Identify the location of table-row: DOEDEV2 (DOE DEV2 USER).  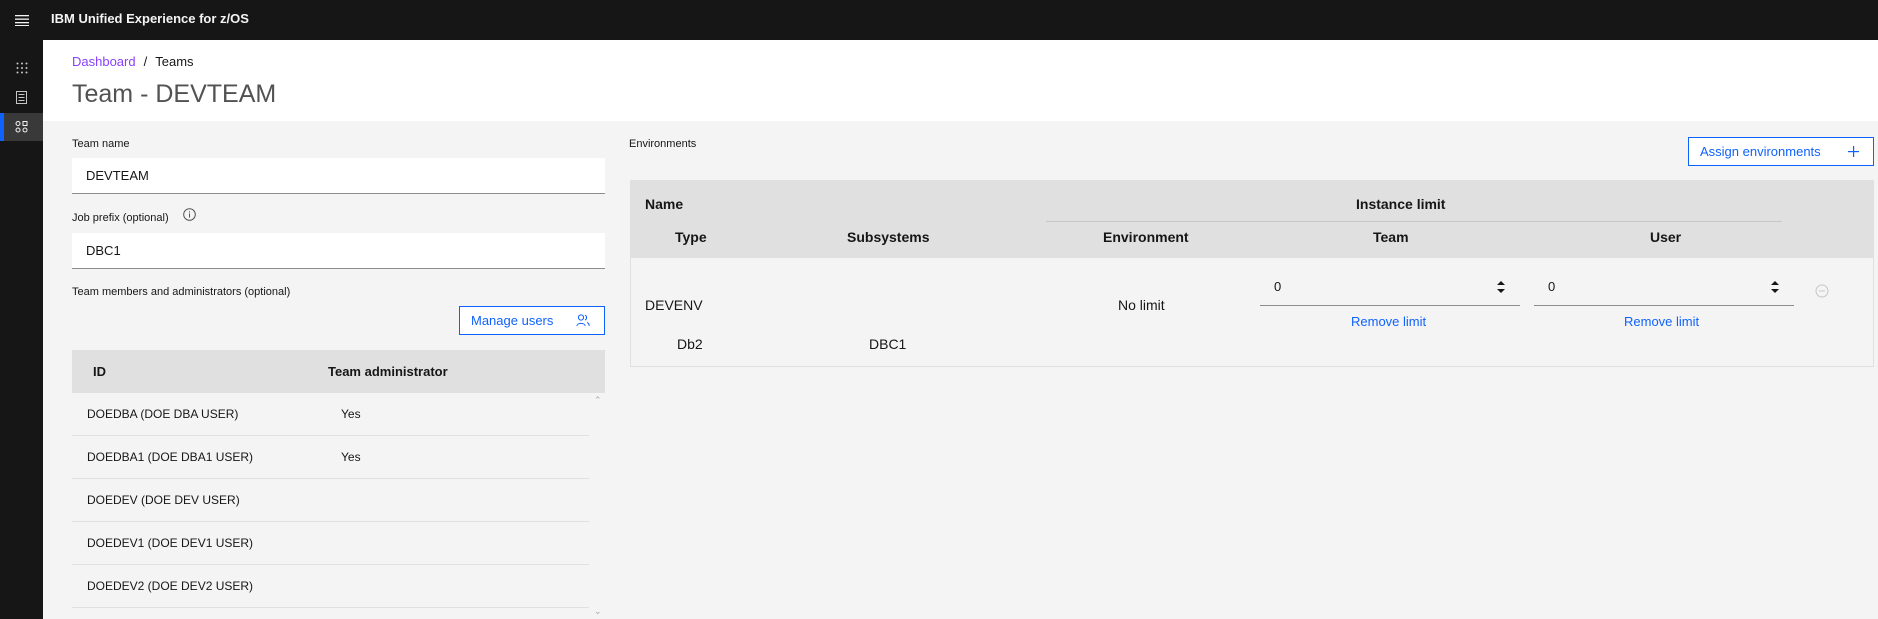
(330, 586).